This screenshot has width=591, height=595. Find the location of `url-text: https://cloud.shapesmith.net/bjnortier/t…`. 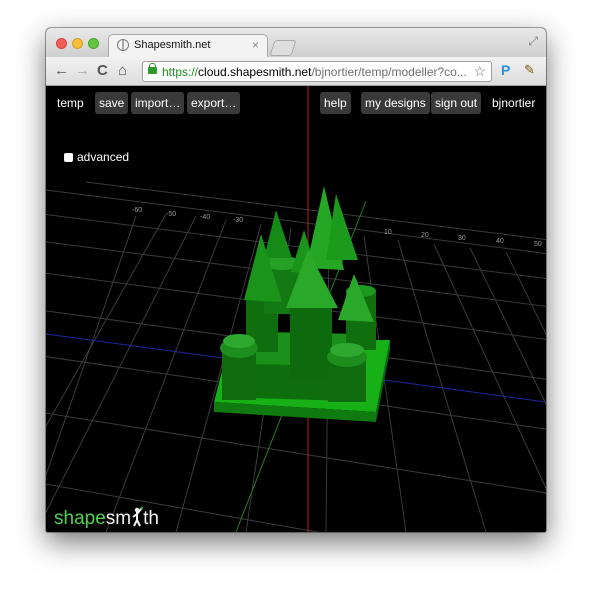

url-text: https://cloud.shapesmith.net/bjnortier/t… is located at coordinates (314, 72).